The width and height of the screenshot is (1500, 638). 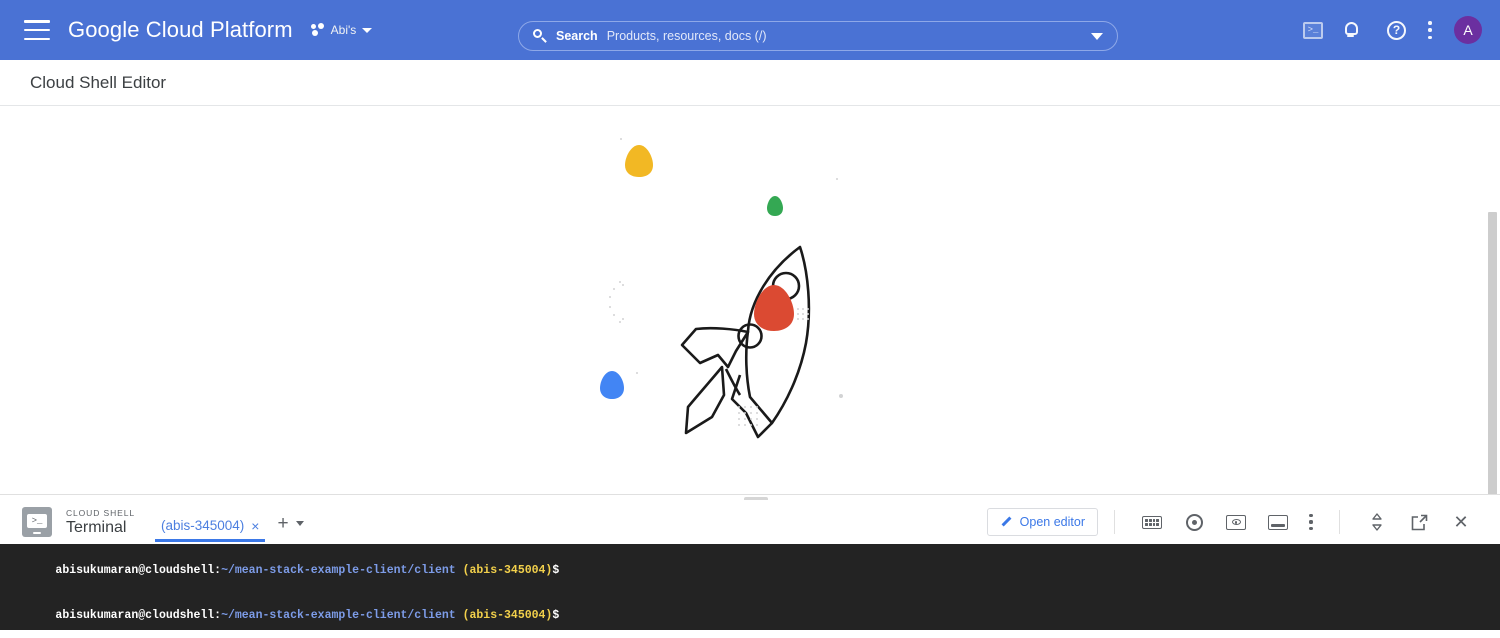 I want to click on terminal-tab-active: (abis-345004) ×, so click(x=210, y=530).